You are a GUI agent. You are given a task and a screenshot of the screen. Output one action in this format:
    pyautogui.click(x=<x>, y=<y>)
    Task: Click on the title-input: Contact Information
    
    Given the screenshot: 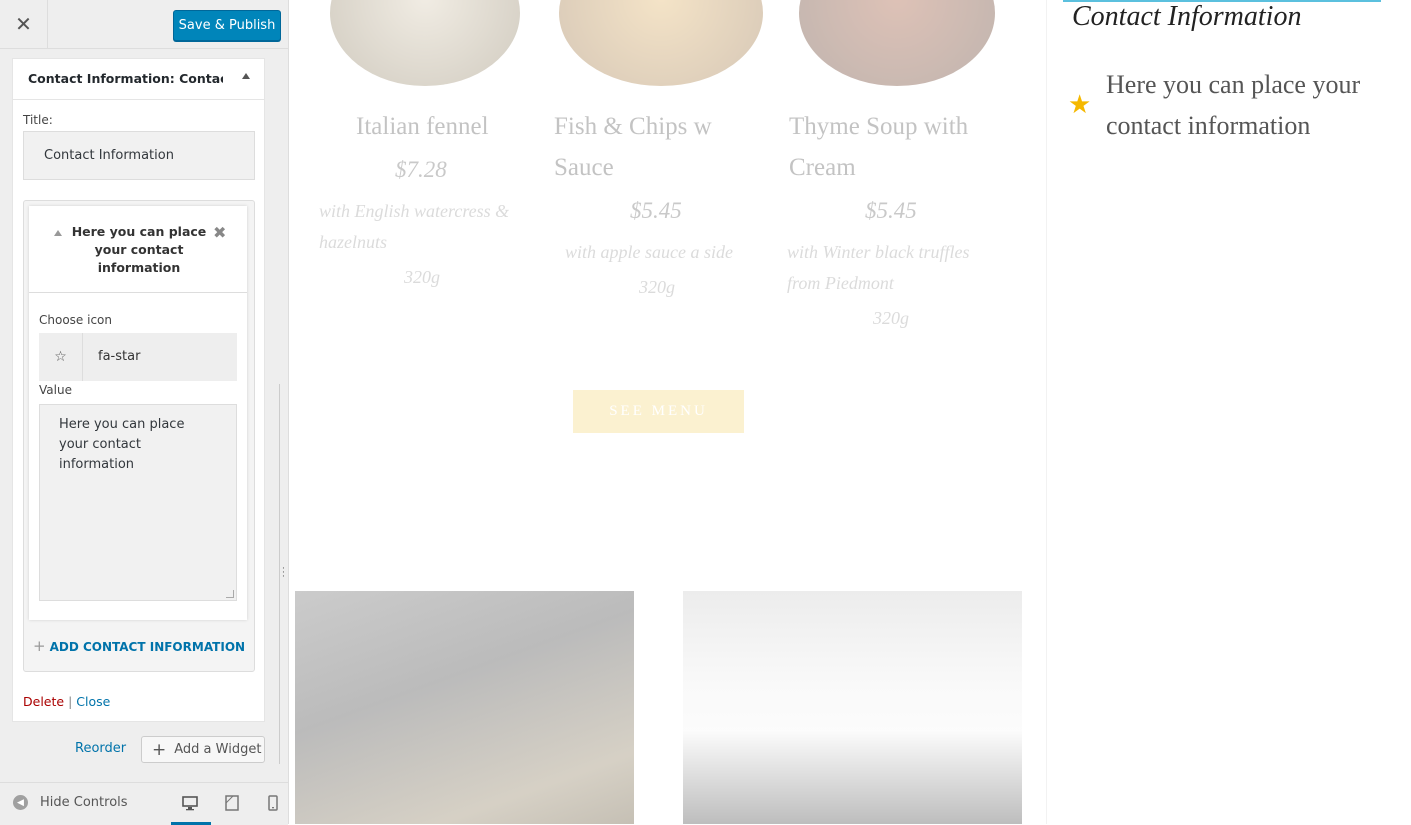 What is the action you would take?
    pyautogui.click(x=139, y=155)
    